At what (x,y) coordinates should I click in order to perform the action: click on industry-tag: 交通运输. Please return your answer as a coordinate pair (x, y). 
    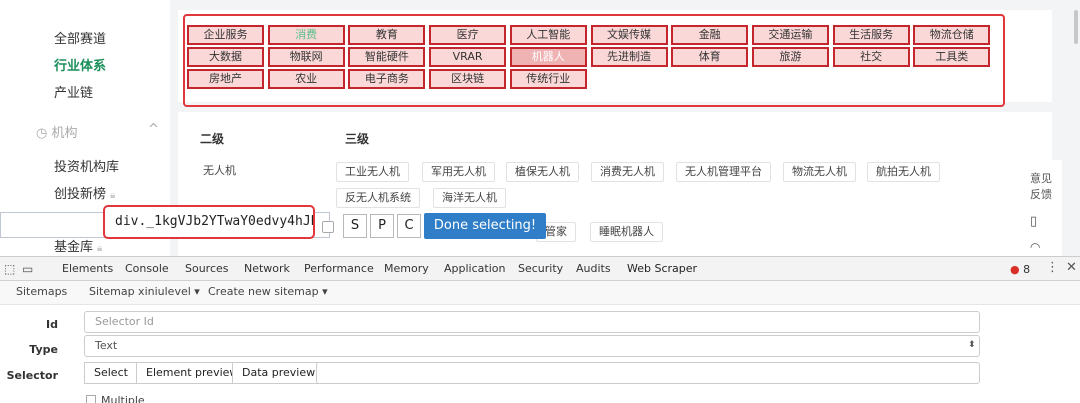
    Looking at the image, I should click on (790, 35).